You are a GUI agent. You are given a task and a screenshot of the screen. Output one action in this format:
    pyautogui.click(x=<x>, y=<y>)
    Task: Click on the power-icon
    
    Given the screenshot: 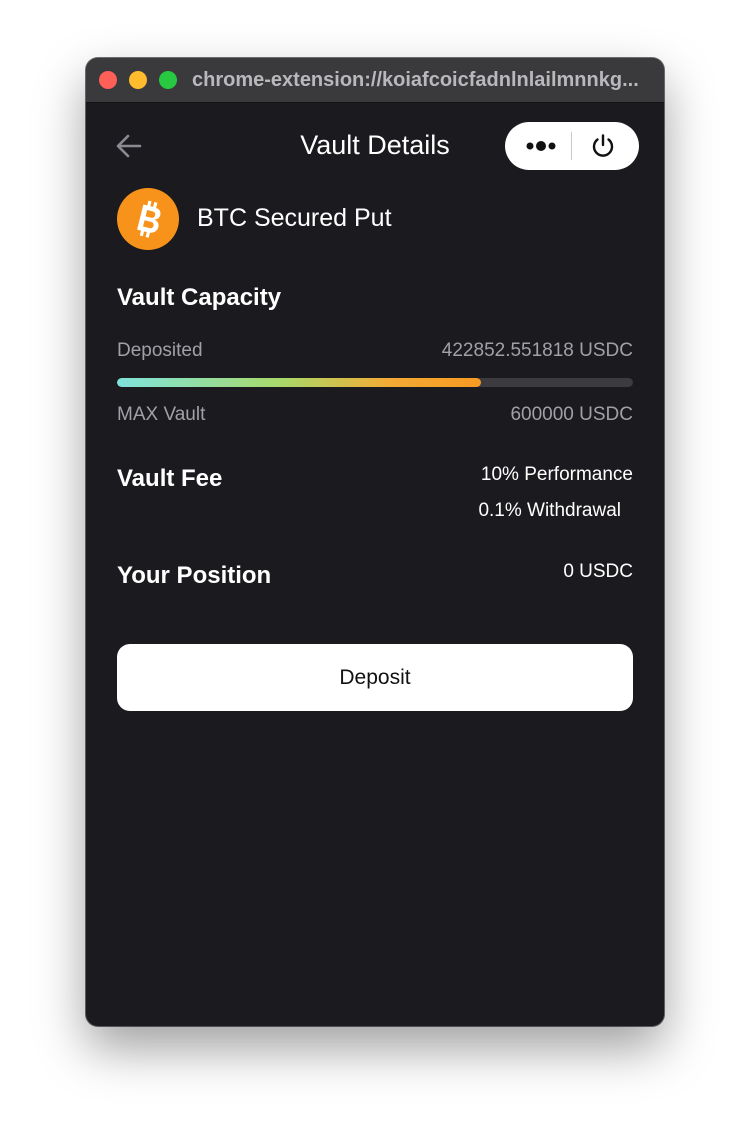 What is the action you would take?
    pyautogui.click(x=603, y=145)
    